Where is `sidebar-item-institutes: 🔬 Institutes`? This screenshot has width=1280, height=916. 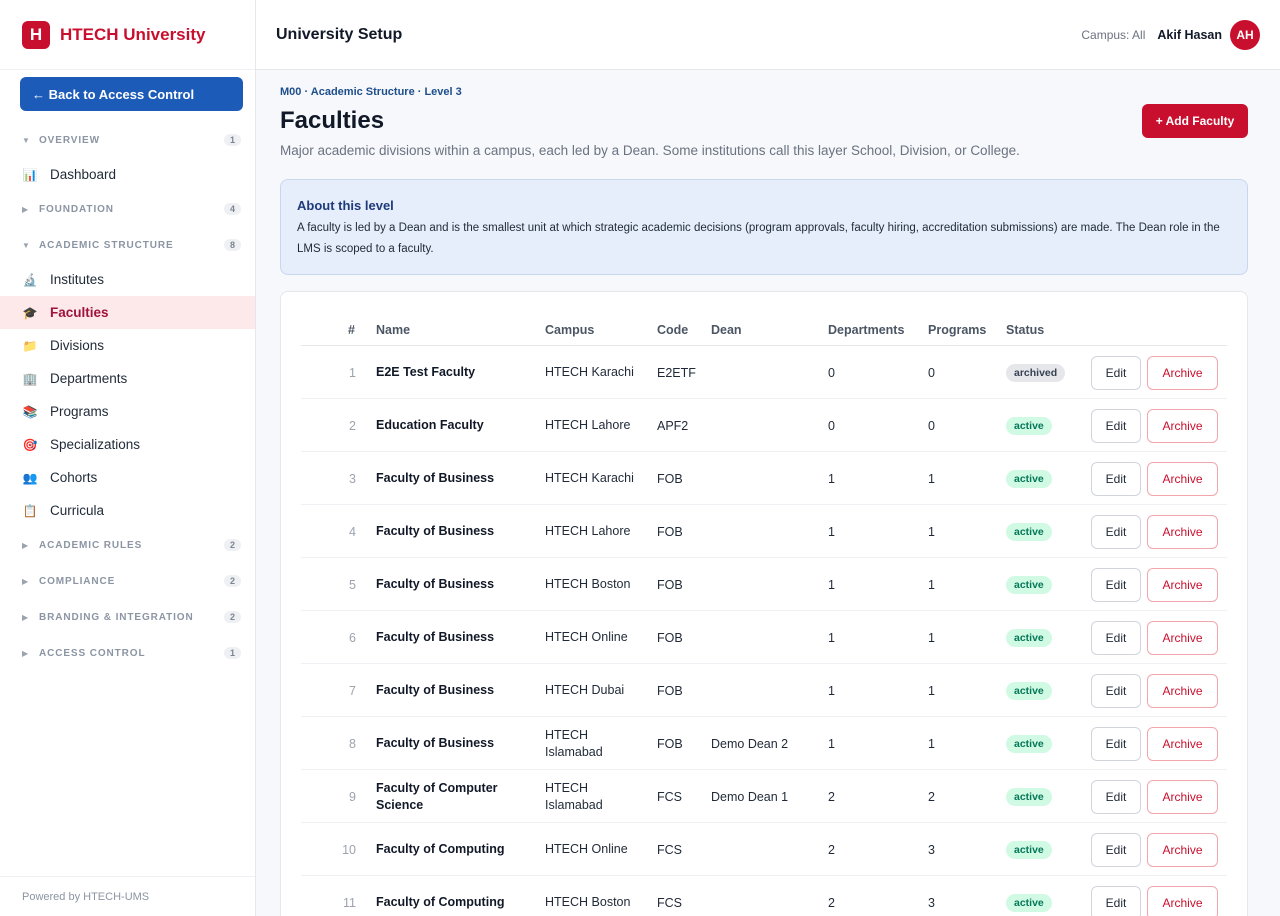
sidebar-item-institutes: 🔬 Institutes is located at coordinates (127, 279).